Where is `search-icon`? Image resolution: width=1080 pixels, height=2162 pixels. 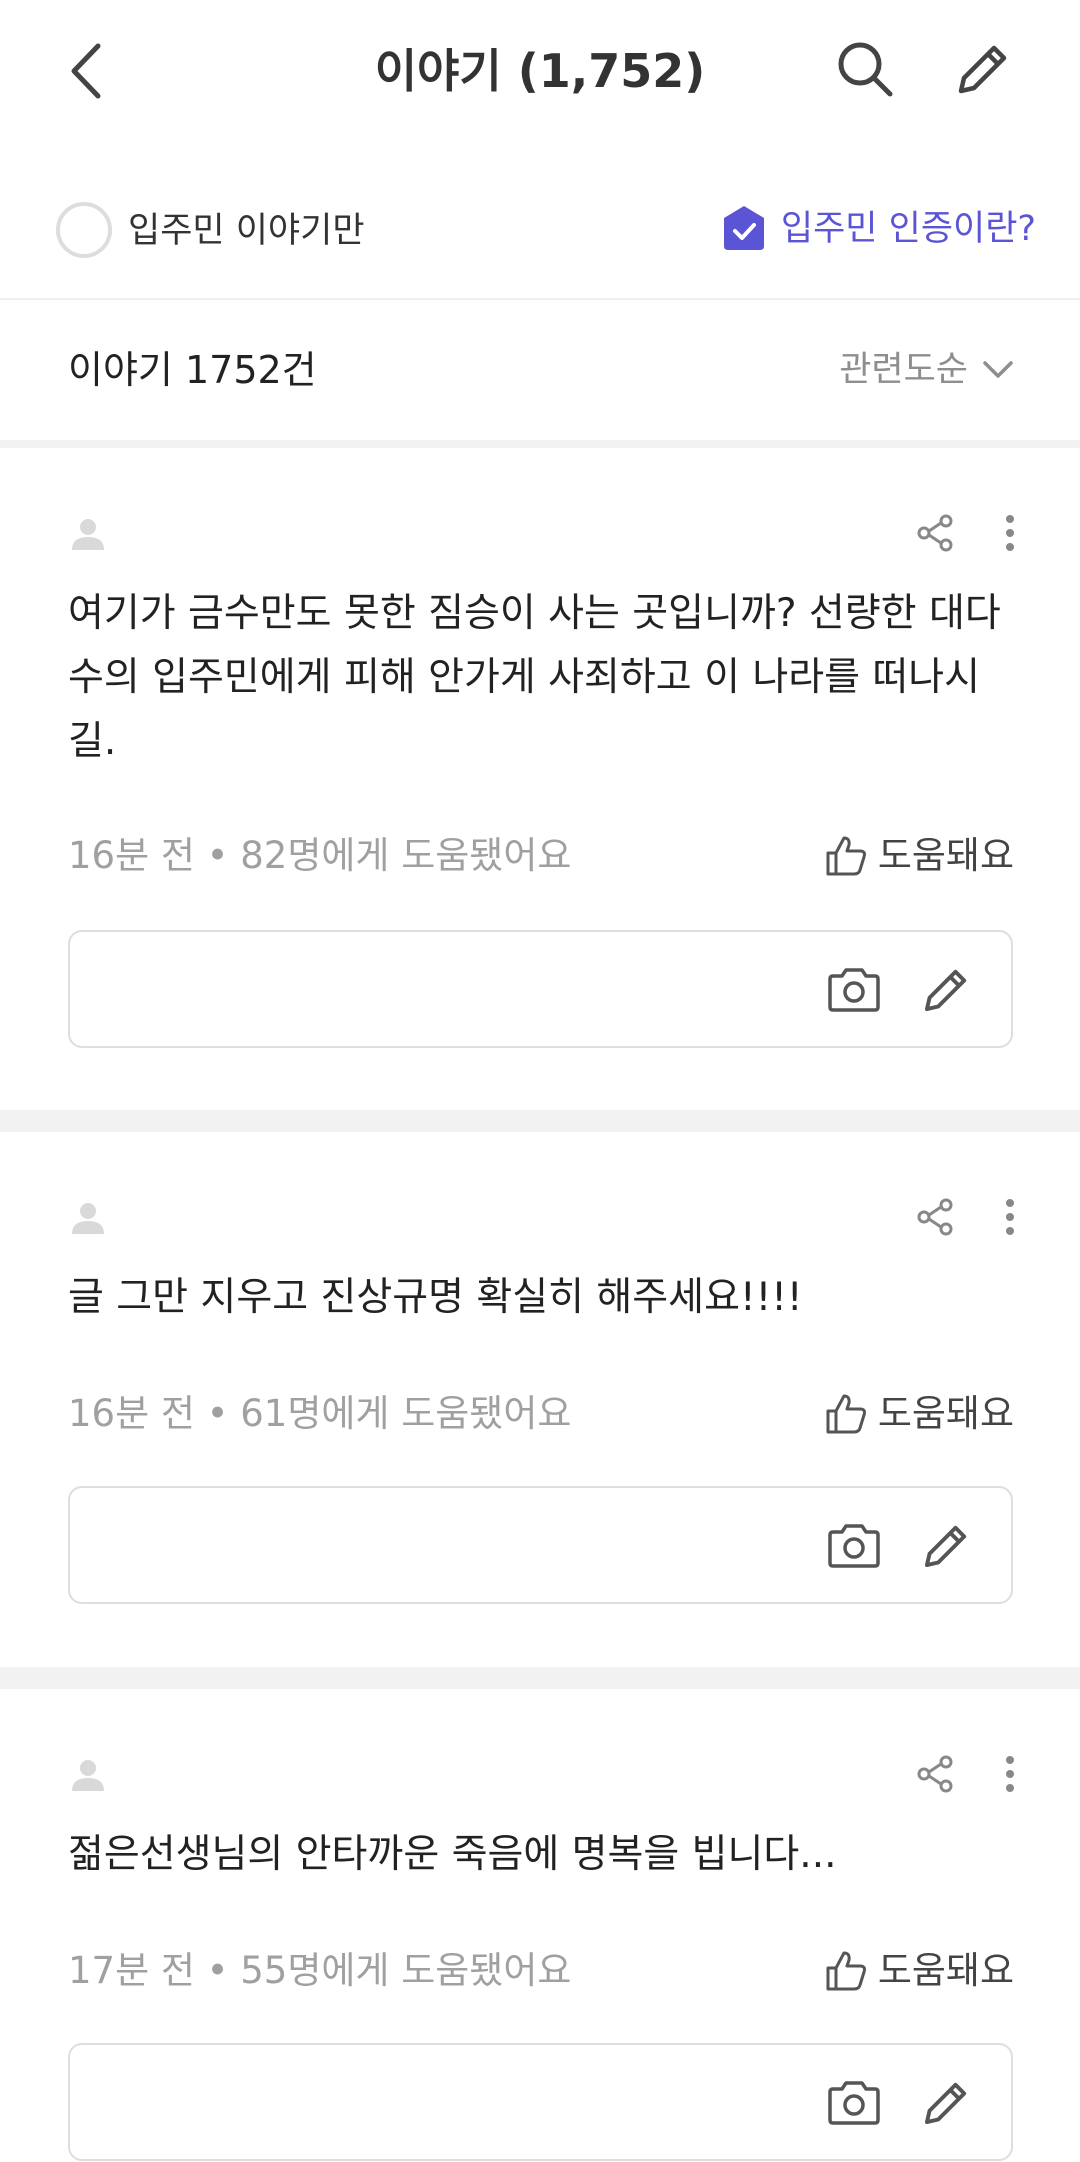 search-icon is located at coordinates (865, 69).